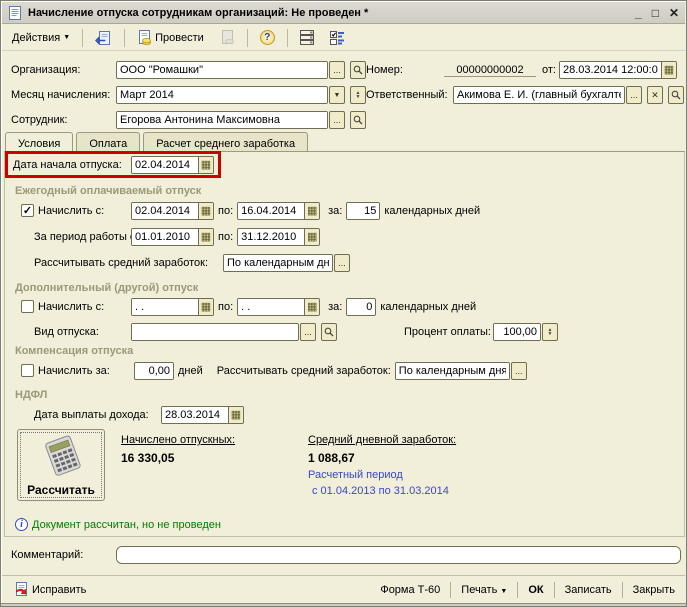 This screenshot has width=687, height=607. Describe the element at coordinates (170, 38) in the screenshot. I see `post-button: Провести` at that location.